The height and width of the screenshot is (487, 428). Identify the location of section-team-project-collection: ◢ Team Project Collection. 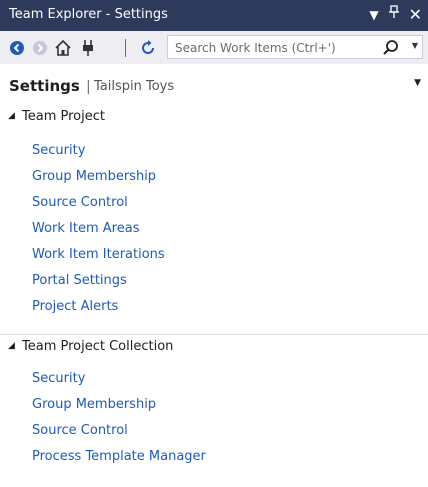
(214, 348).